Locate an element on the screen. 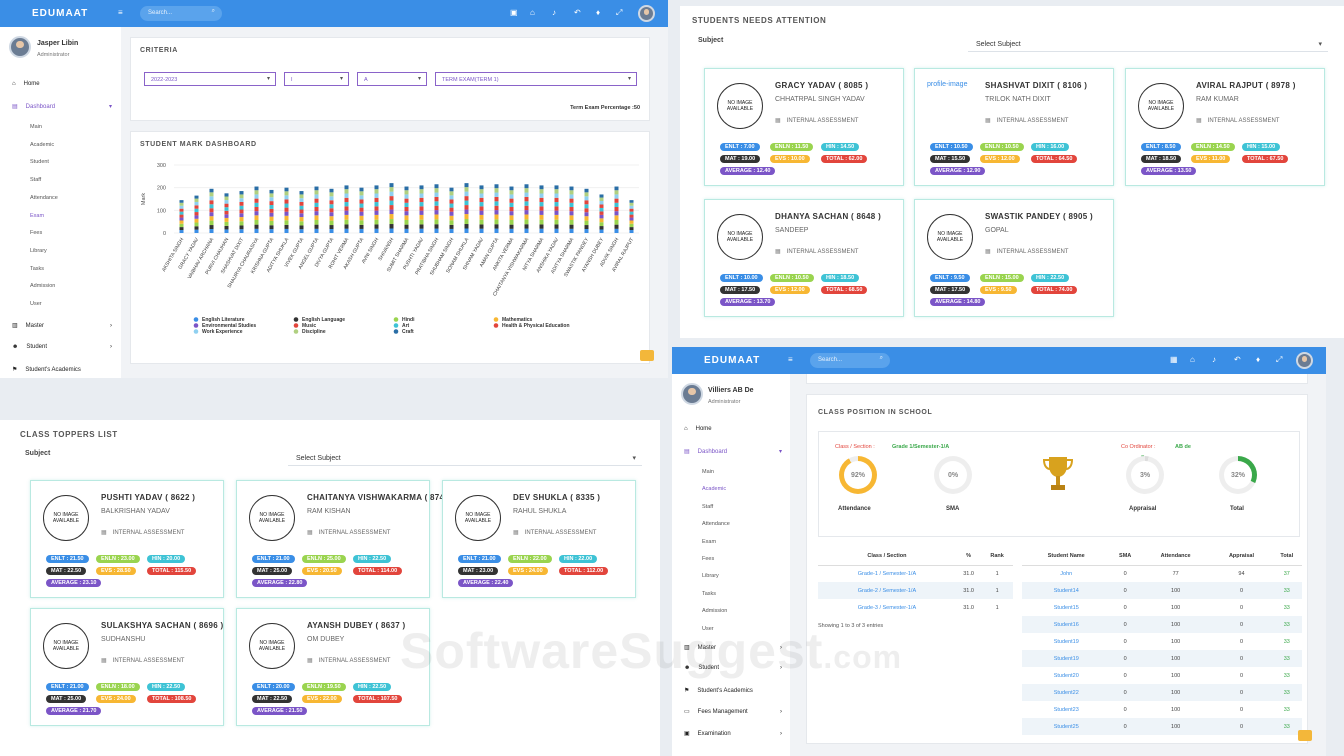 Image resolution: width=1344 pixels, height=756 pixels. table-cell: 100 is located at coordinates (1175, 692).